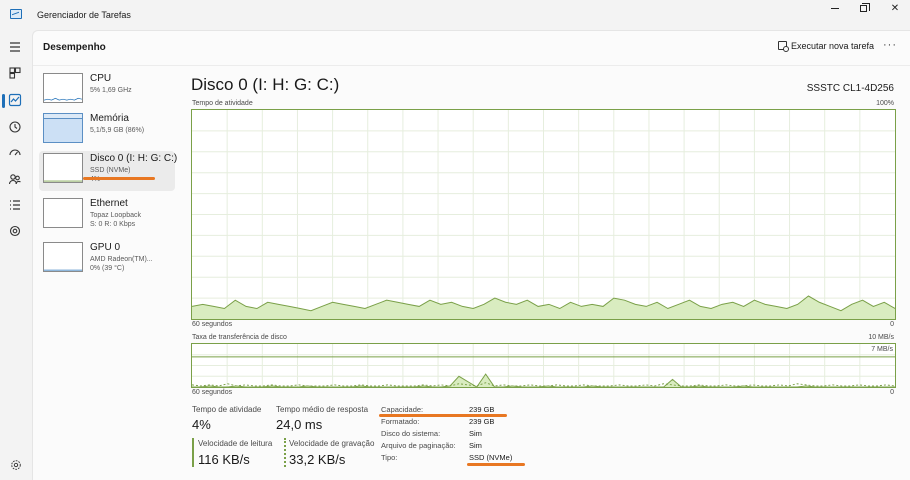 This screenshot has height=480, width=910. I want to click on minimize-icon, so click(835, 8).